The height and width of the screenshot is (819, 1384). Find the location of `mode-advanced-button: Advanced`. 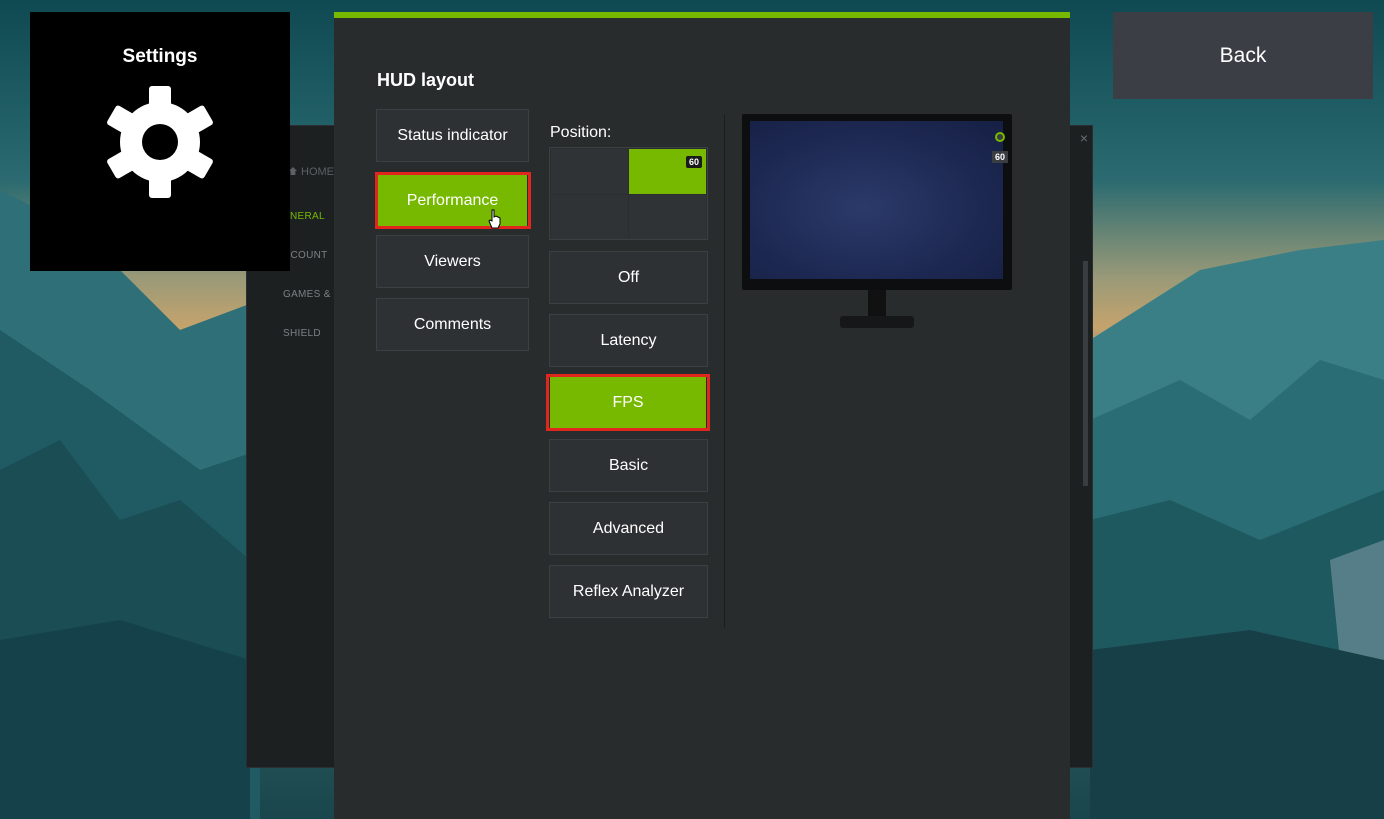

mode-advanced-button: Advanced is located at coordinates (628, 528).